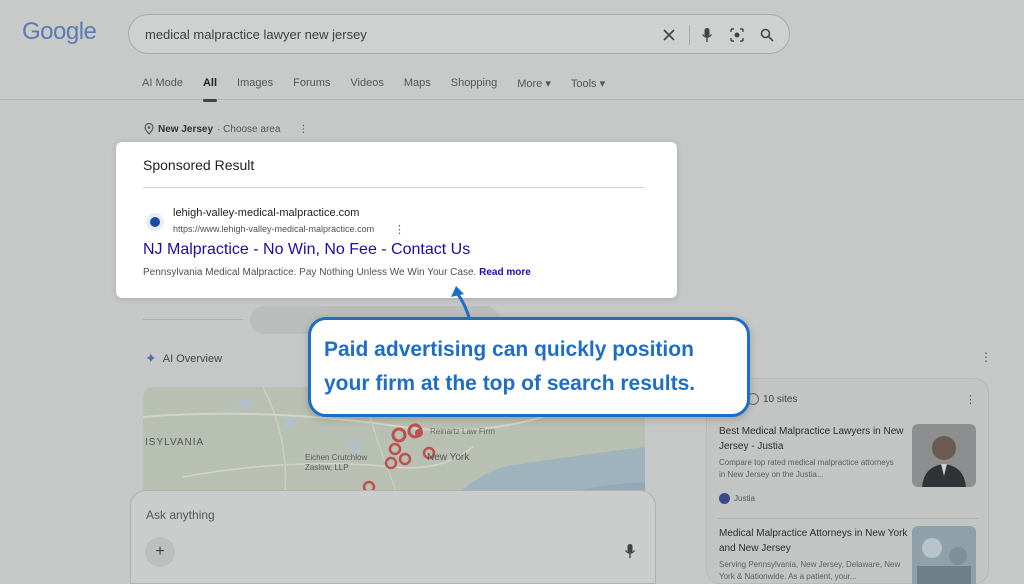 The height and width of the screenshot is (584, 1024). I want to click on choose-area-link: · Choose area, so click(248, 129).